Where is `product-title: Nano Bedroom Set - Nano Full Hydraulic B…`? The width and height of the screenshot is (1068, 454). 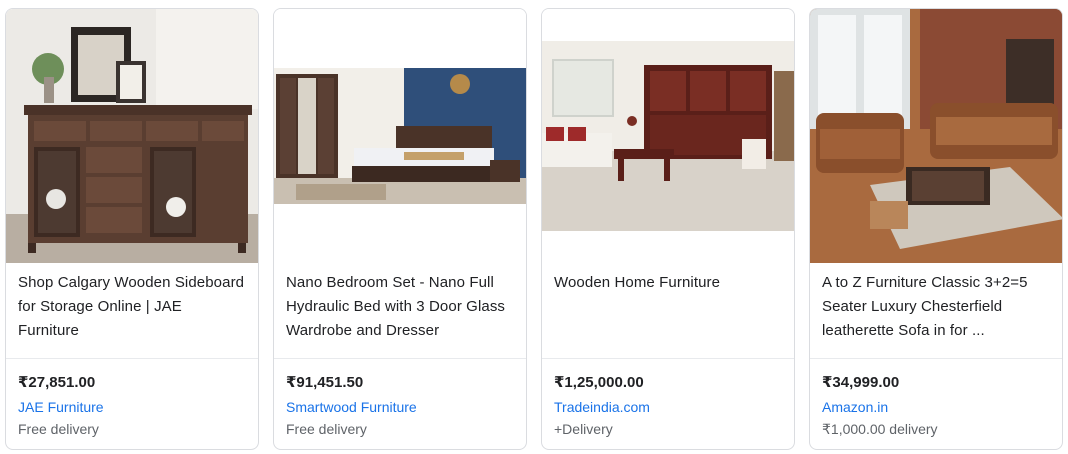 product-title: Nano Bedroom Set - Nano Full Hydraulic B… is located at coordinates (400, 307).